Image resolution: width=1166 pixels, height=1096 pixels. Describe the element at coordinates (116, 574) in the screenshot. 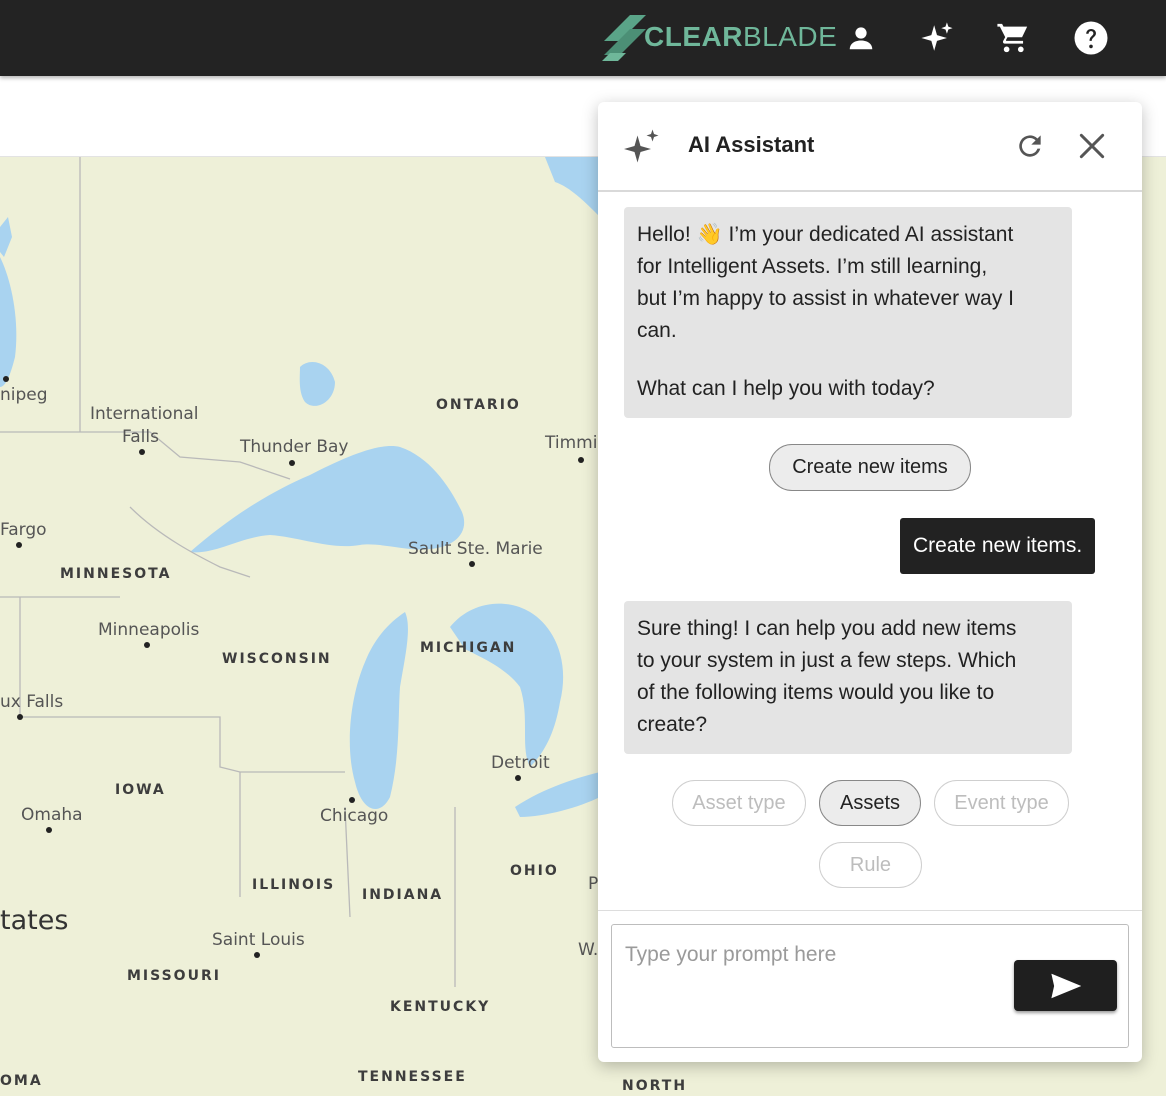

I see `map-label-minnesota: MINNESOTA` at that location.